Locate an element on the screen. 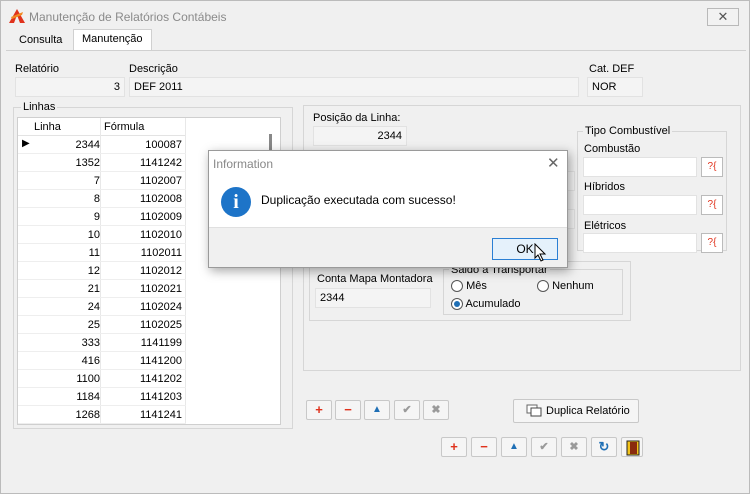 This screenshot has width=750, height=494. radio-acumulado-label: Acumulado is located at coordinates (493, 304).